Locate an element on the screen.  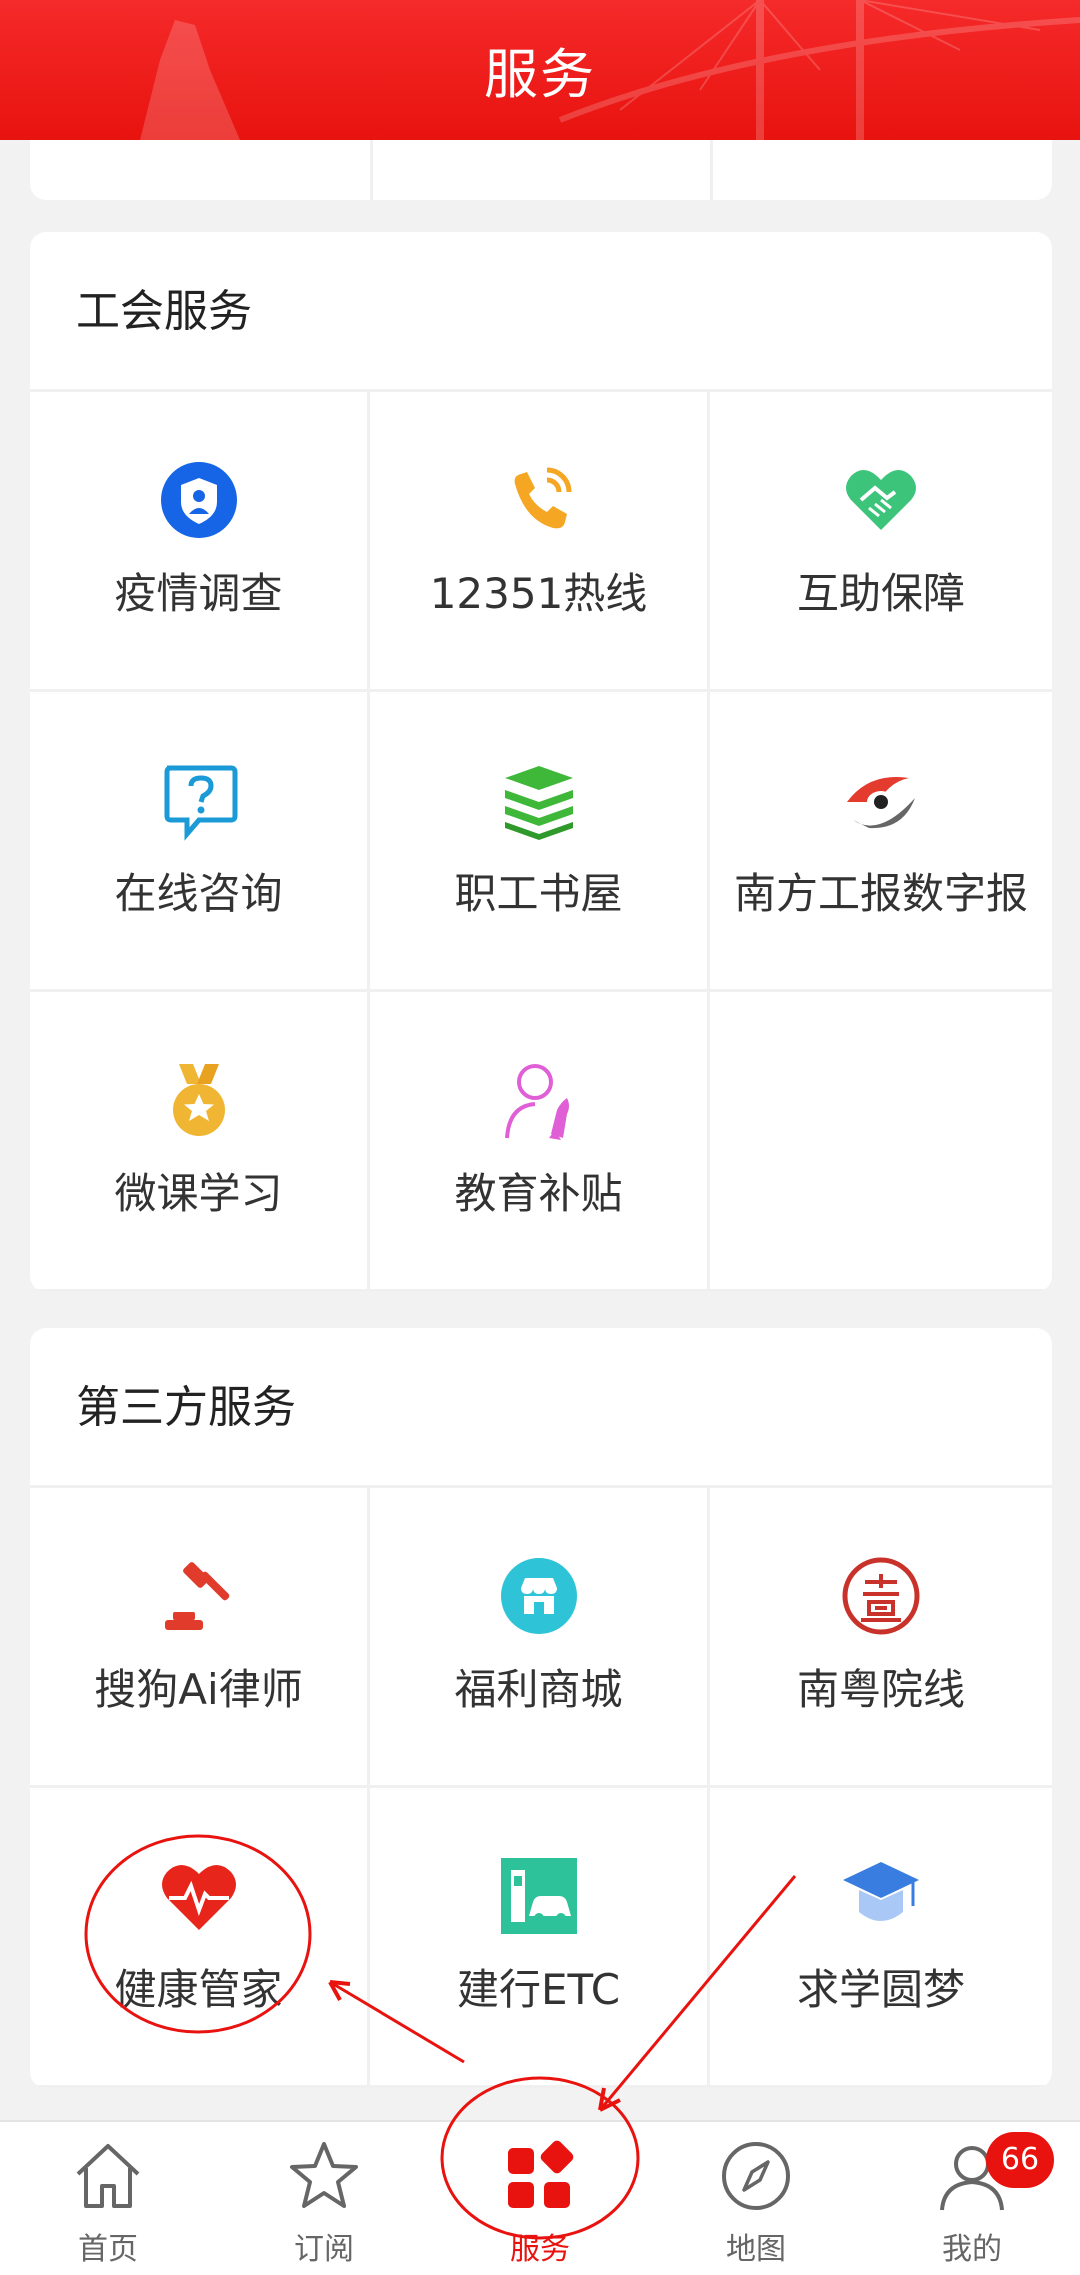
service-item: 互助保障 is located at coordinates (881, 542).